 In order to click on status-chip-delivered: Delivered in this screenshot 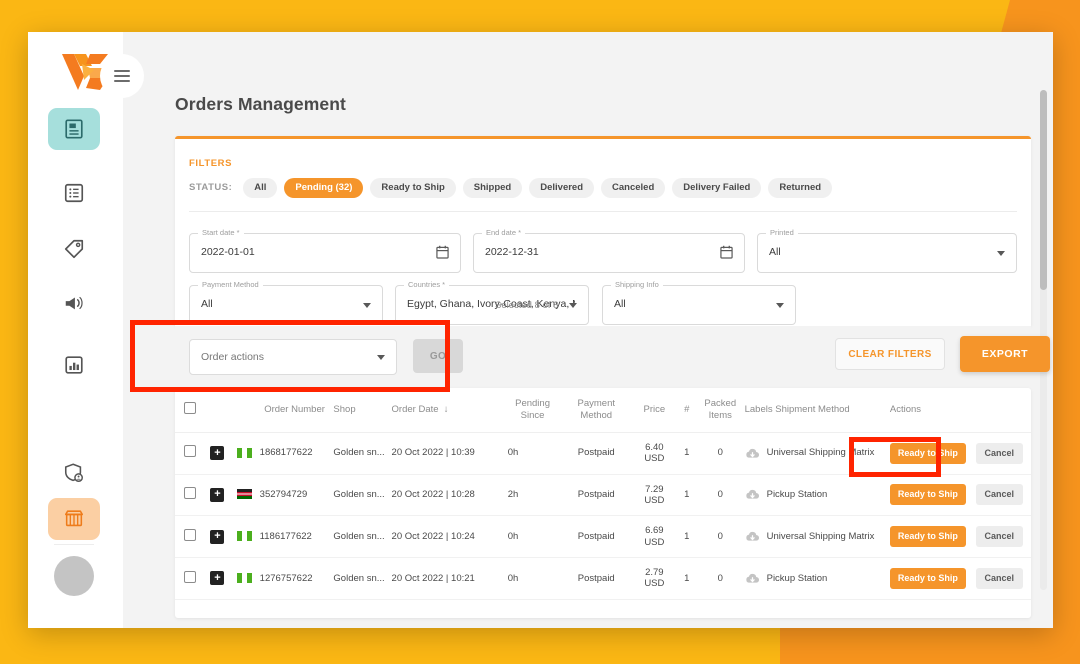, I will do `click(562, 188)`.